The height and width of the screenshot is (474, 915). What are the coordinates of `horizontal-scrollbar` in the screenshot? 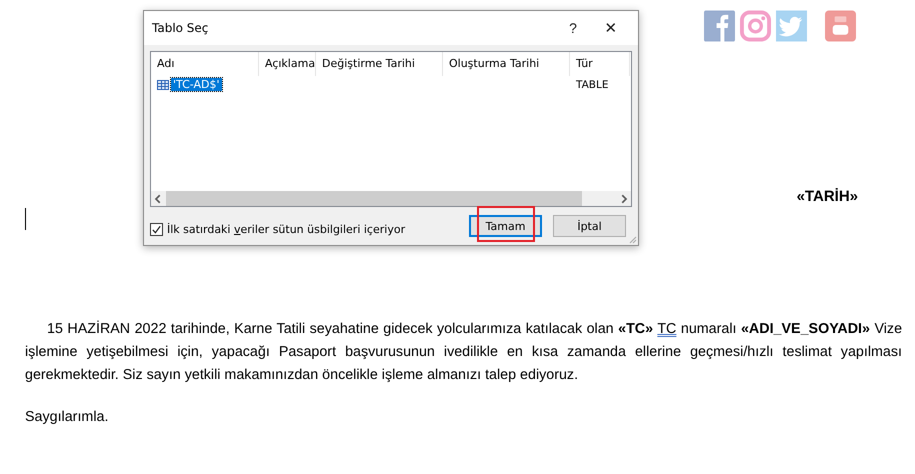 It's located at (391, 198).